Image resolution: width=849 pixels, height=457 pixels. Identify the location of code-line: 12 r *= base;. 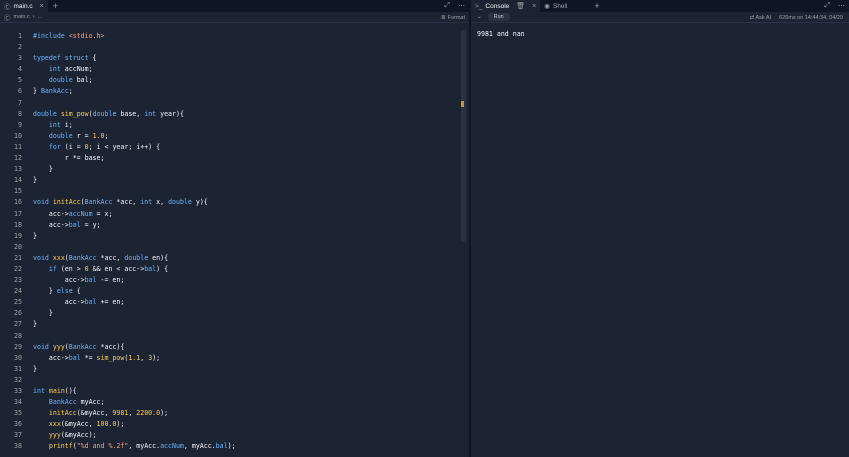
(231, 158).